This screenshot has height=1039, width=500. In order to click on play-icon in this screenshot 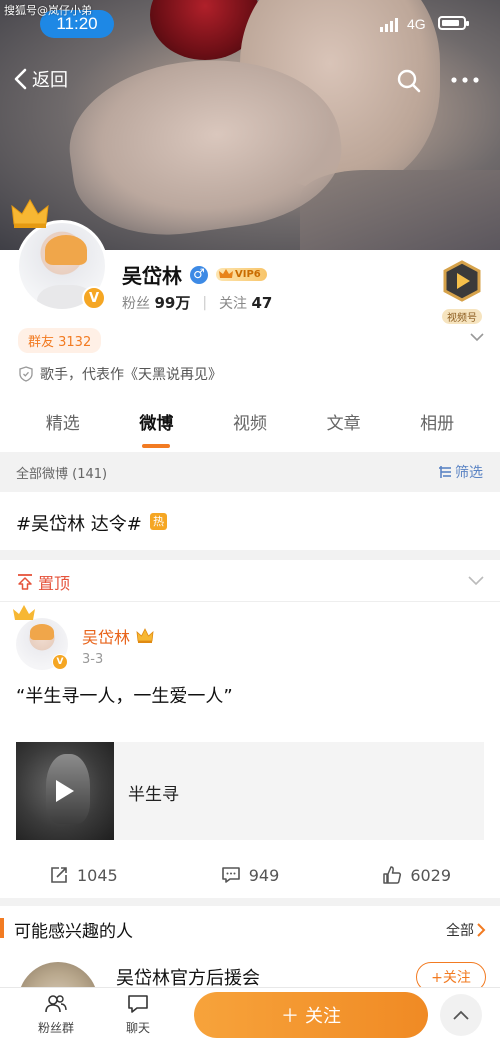, I will do `click(65, 791)`.